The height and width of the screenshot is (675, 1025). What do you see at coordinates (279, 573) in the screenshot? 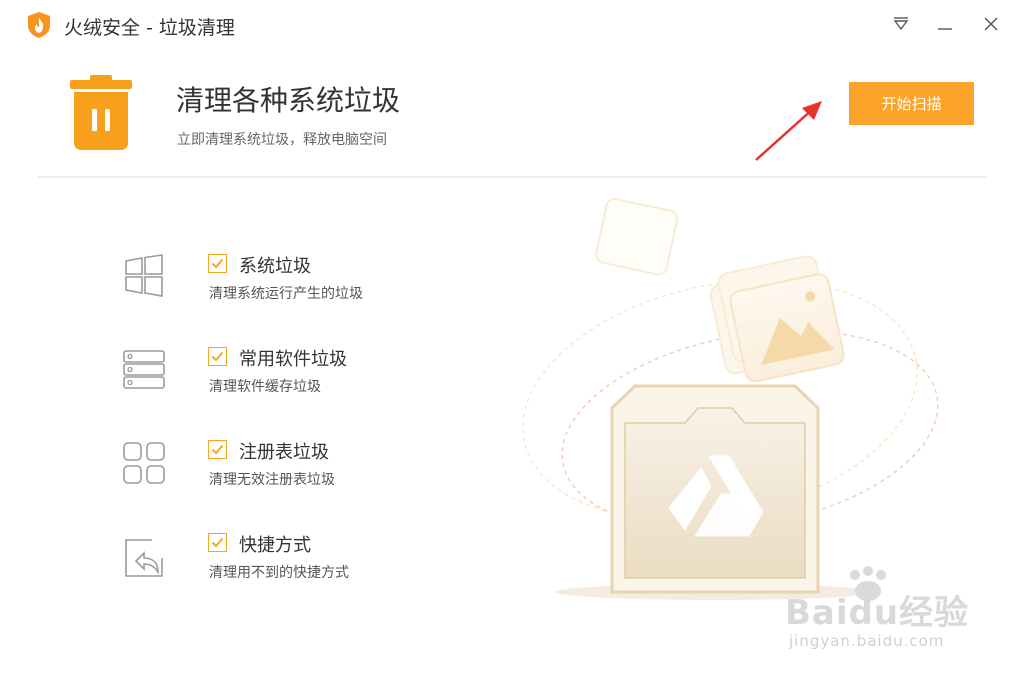
I see `item-description: 清理用不到的快捷方式` at bounding box center [279, 573].